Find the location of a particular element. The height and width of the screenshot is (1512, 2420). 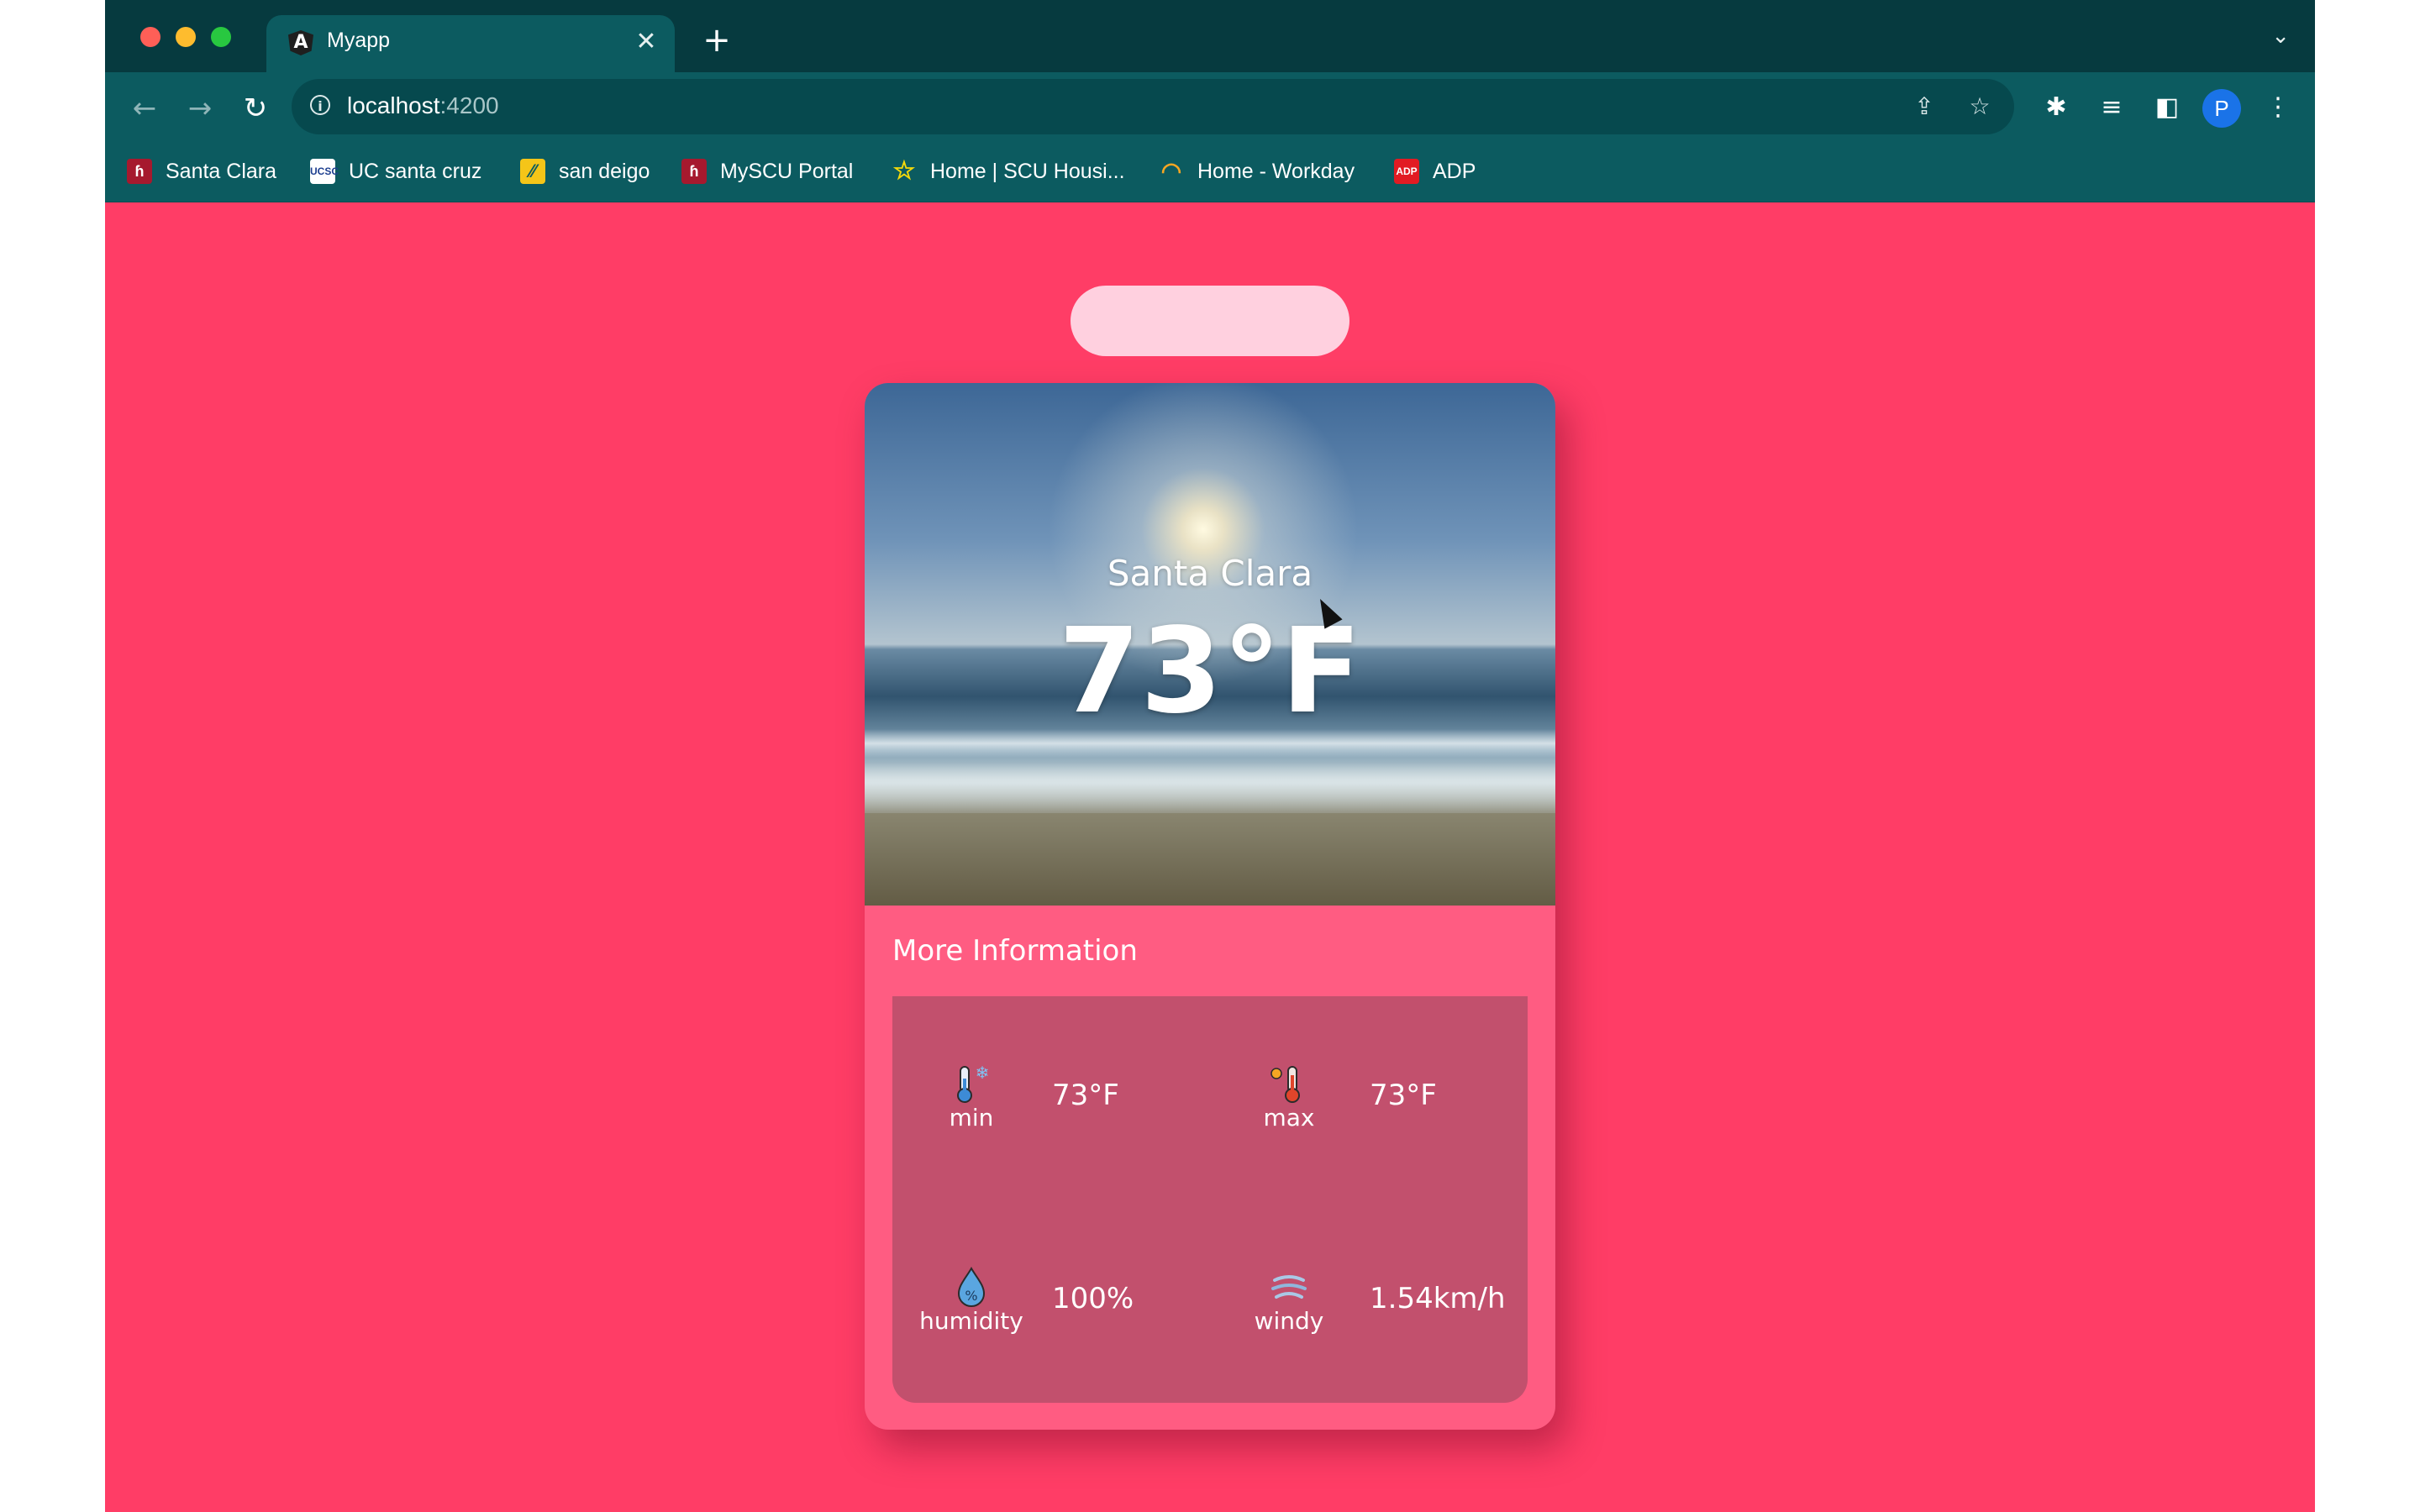

max-label: max is located at coordinates (1289, 1117).